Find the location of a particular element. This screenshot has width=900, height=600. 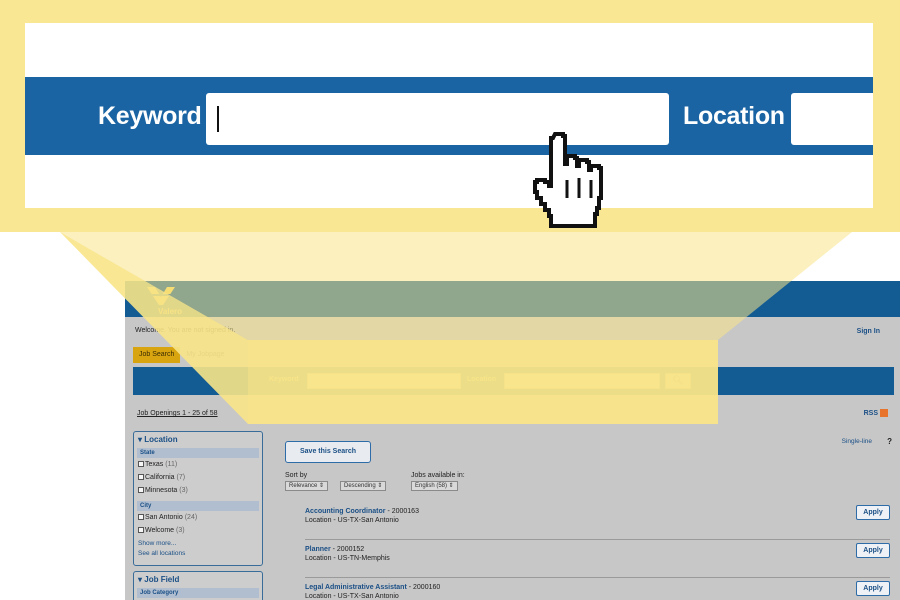

magnifier-icon: 🔍︎ is located at coordinates (678, 380).